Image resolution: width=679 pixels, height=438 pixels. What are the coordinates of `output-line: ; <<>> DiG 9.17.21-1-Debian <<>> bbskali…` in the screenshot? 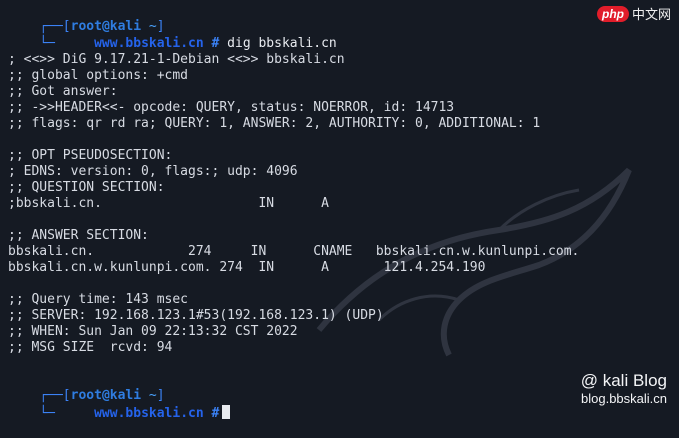 It's located at (176, 59).